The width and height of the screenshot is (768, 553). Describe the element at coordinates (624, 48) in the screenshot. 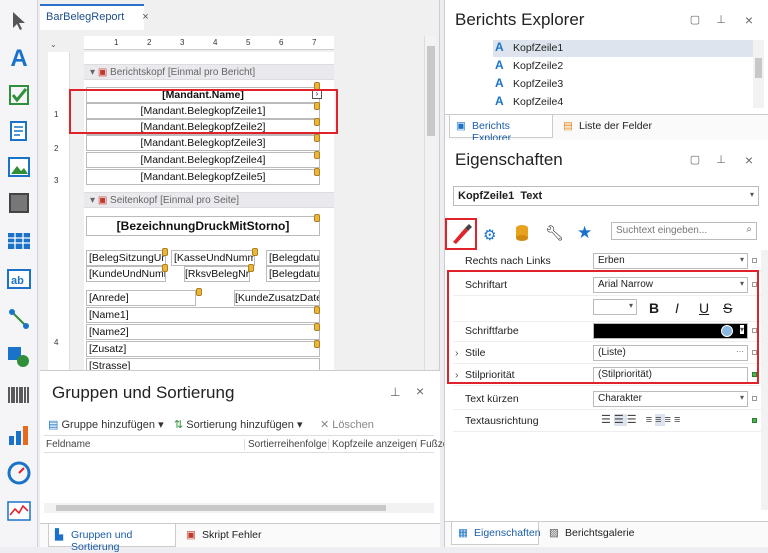

I see `tree-item: A KopfZeile1` at that location.